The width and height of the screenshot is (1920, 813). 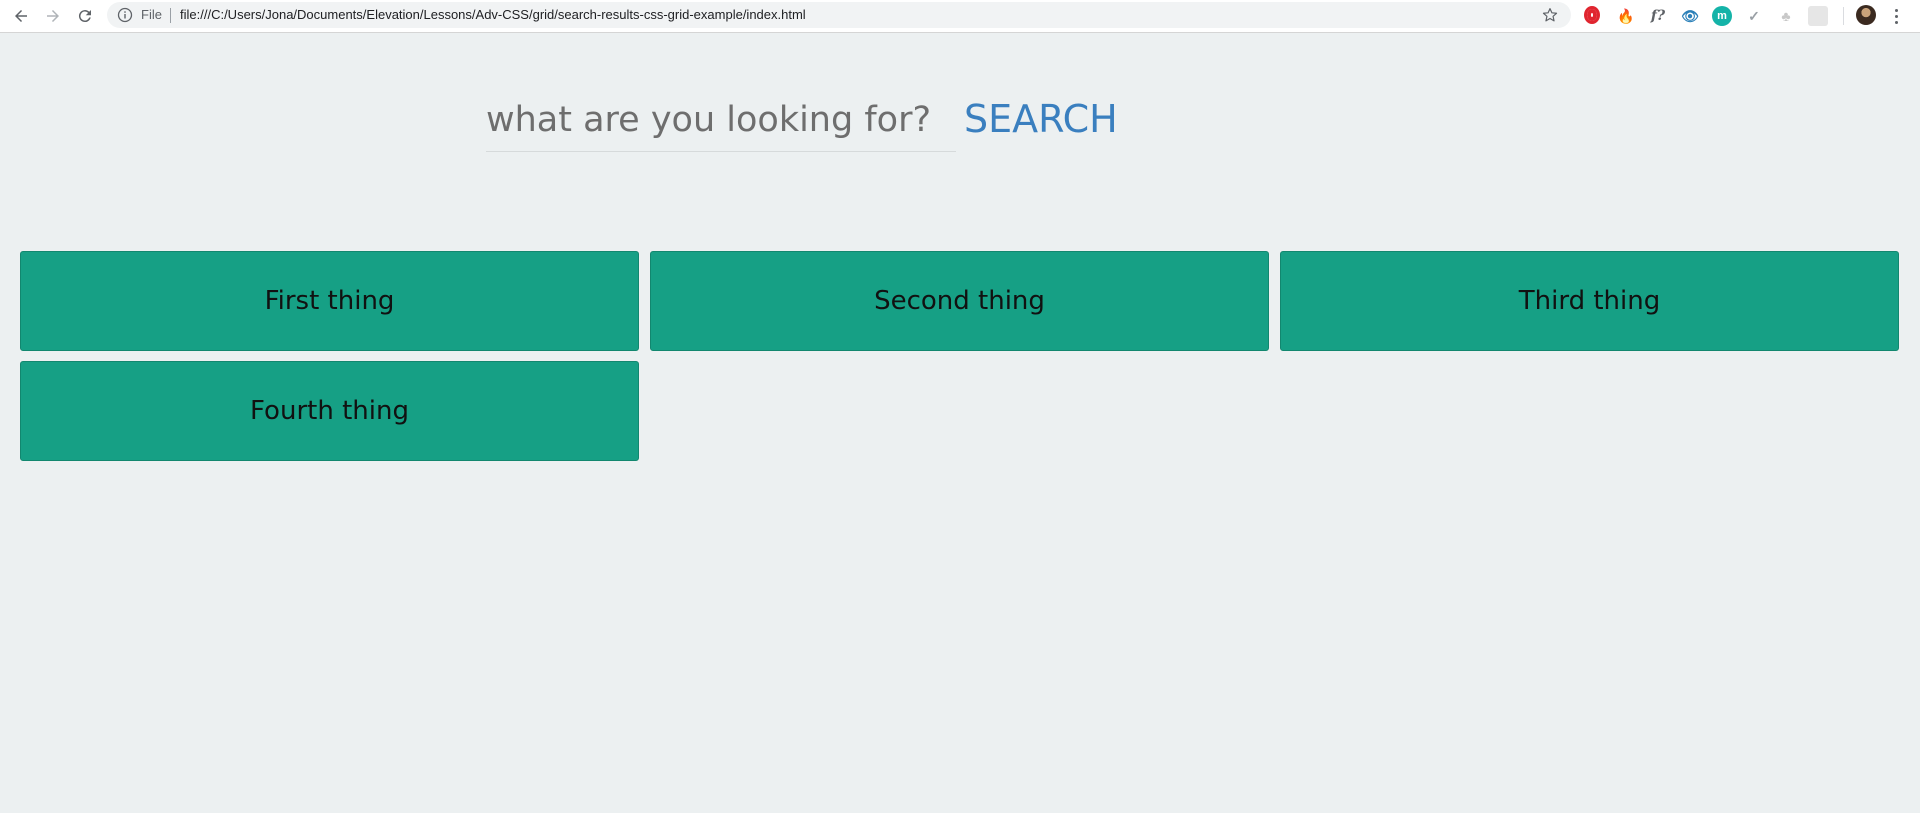 I want to click on search-input, so click(x=721, y=120).